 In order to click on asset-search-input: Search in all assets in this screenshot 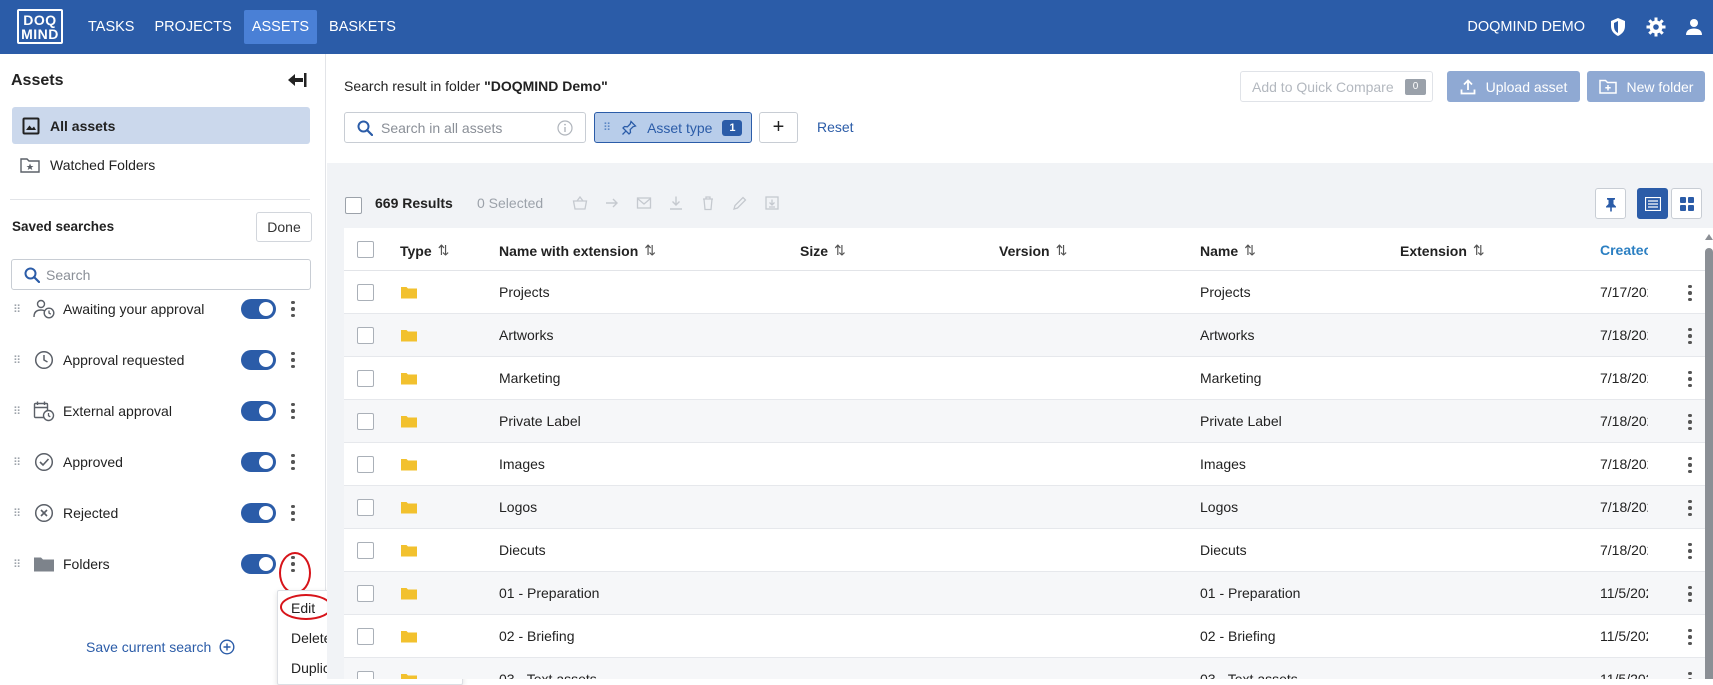, I will do `click(465, 127)`.